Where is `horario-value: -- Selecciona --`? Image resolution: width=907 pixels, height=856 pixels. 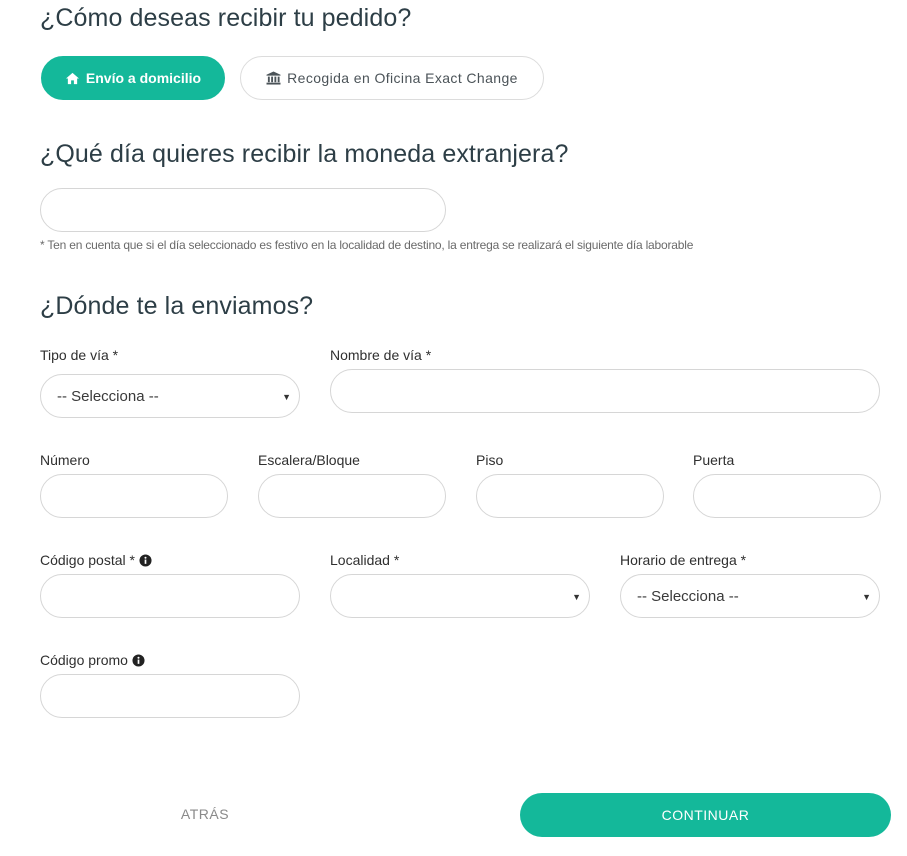 horario-value: -- Selecciona -- is located at coordinates (688, 596).